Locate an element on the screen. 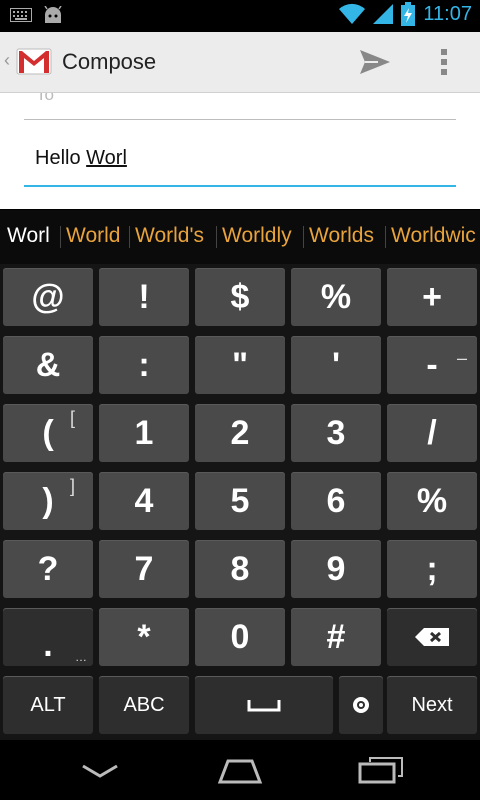 The height and width of the screenshot is (800, 480). overflow-menu-icon is located at coordinates (444, 62).